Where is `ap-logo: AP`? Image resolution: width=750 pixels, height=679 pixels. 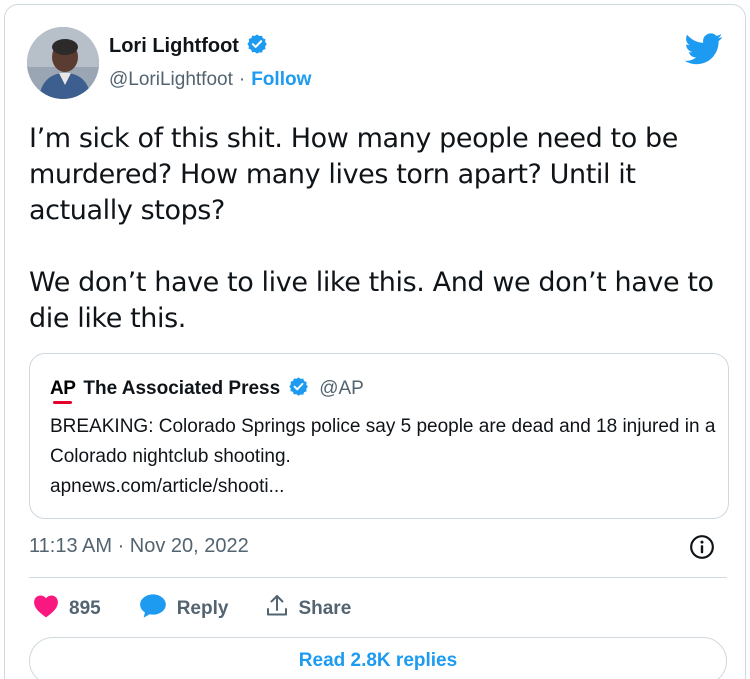
ap-logo: AP is located at coordinates (63, 391).